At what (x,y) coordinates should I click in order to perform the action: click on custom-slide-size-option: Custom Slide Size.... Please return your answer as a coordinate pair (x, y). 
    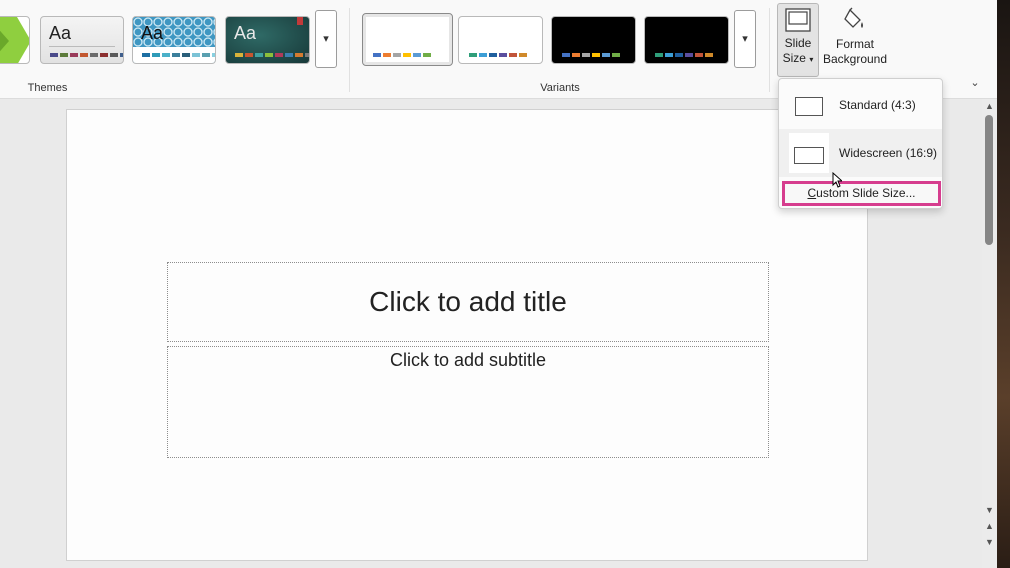
    Looking at the image, I should click on (861, 193).